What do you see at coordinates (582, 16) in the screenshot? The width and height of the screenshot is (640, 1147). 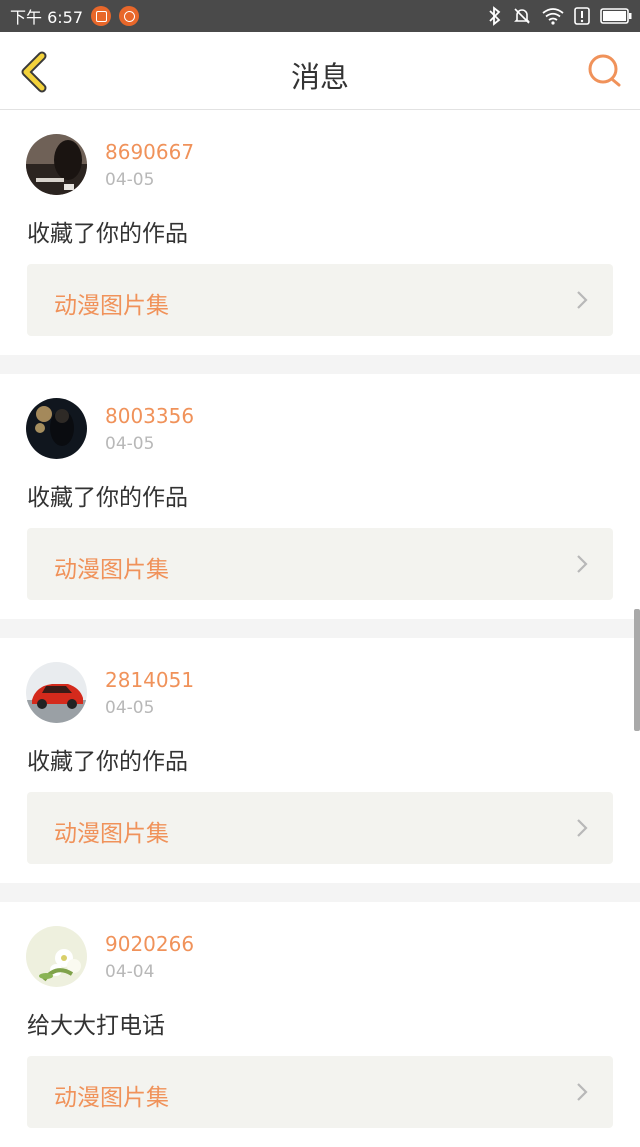 I see `alert-icon` at bounding box center [582, 16].